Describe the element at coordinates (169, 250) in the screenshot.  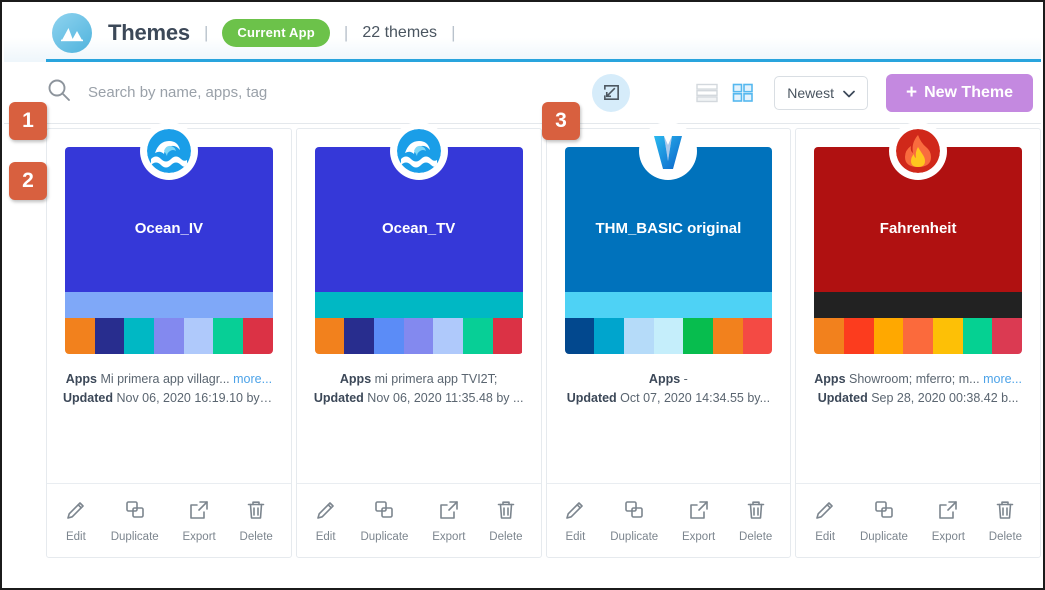
I see `theme-preview: Ocean_IV` at that location.